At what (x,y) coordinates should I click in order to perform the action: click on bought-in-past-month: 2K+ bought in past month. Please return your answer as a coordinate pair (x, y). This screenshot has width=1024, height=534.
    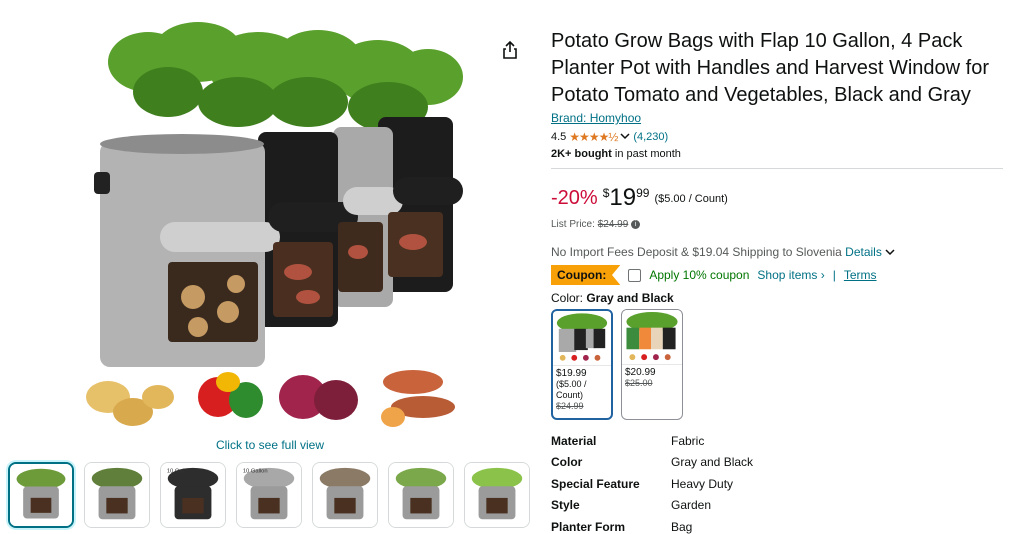
    Looking at the image, I should click on (777, 154).